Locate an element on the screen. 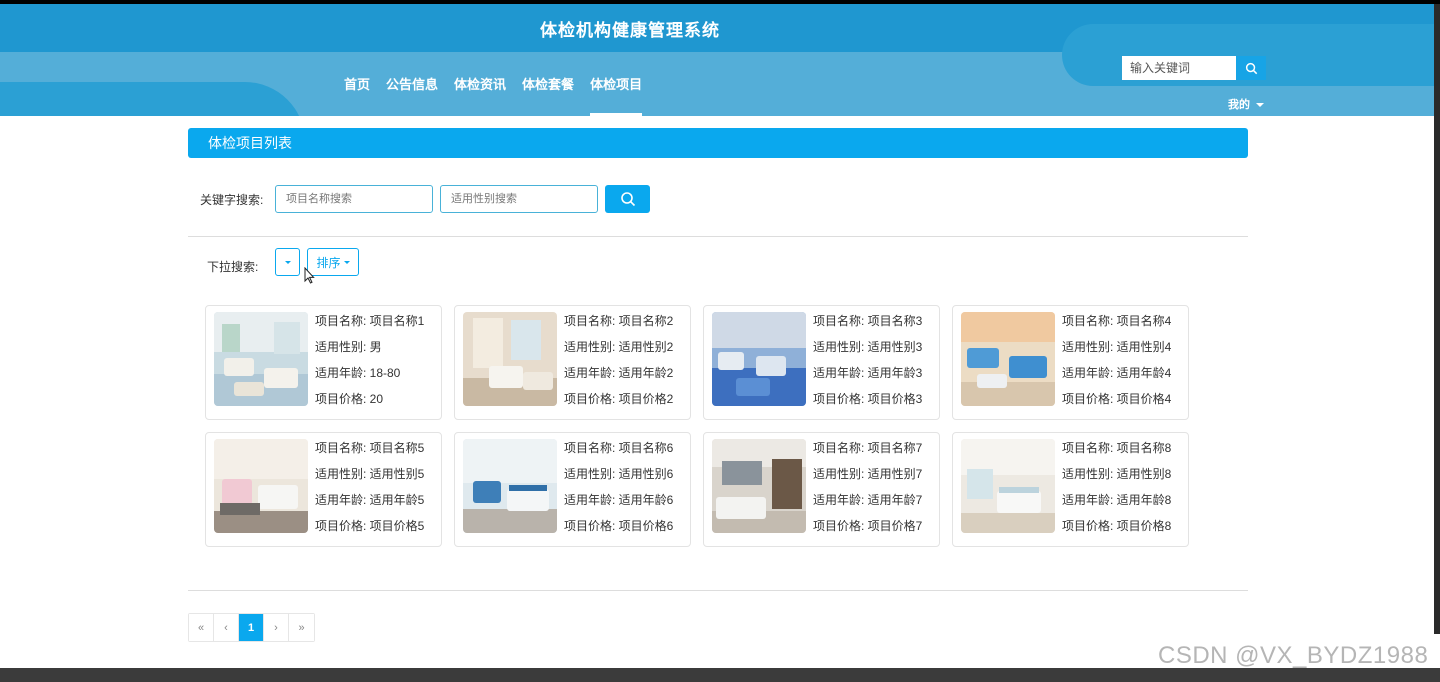 This screenshot has width=1440, height=682. item-age: 适用年龄: 适用年龄8 is located at coordinates (1117, 500).